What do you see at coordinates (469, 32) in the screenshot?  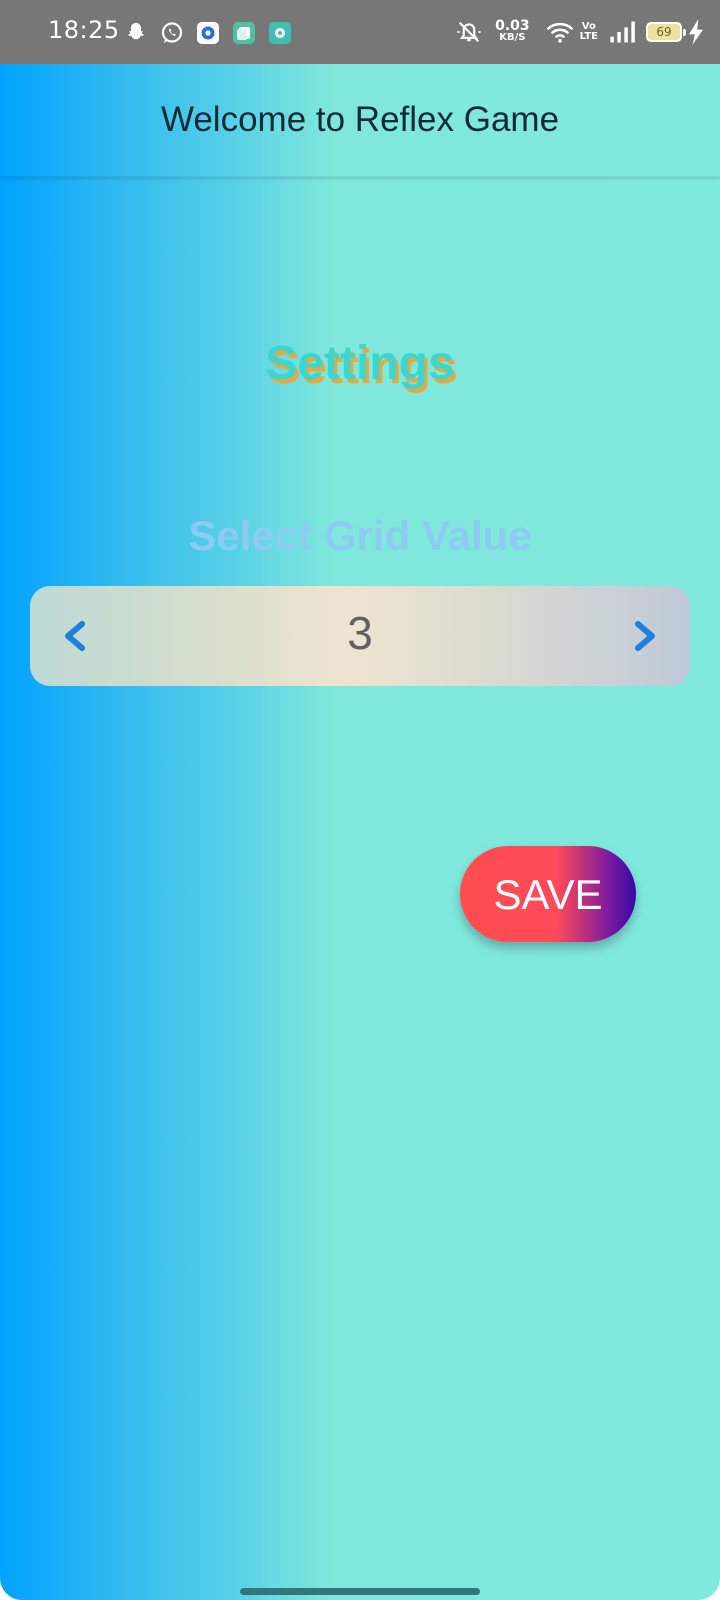 I see `bell-muted-icon` at bounding box center [469, 32].